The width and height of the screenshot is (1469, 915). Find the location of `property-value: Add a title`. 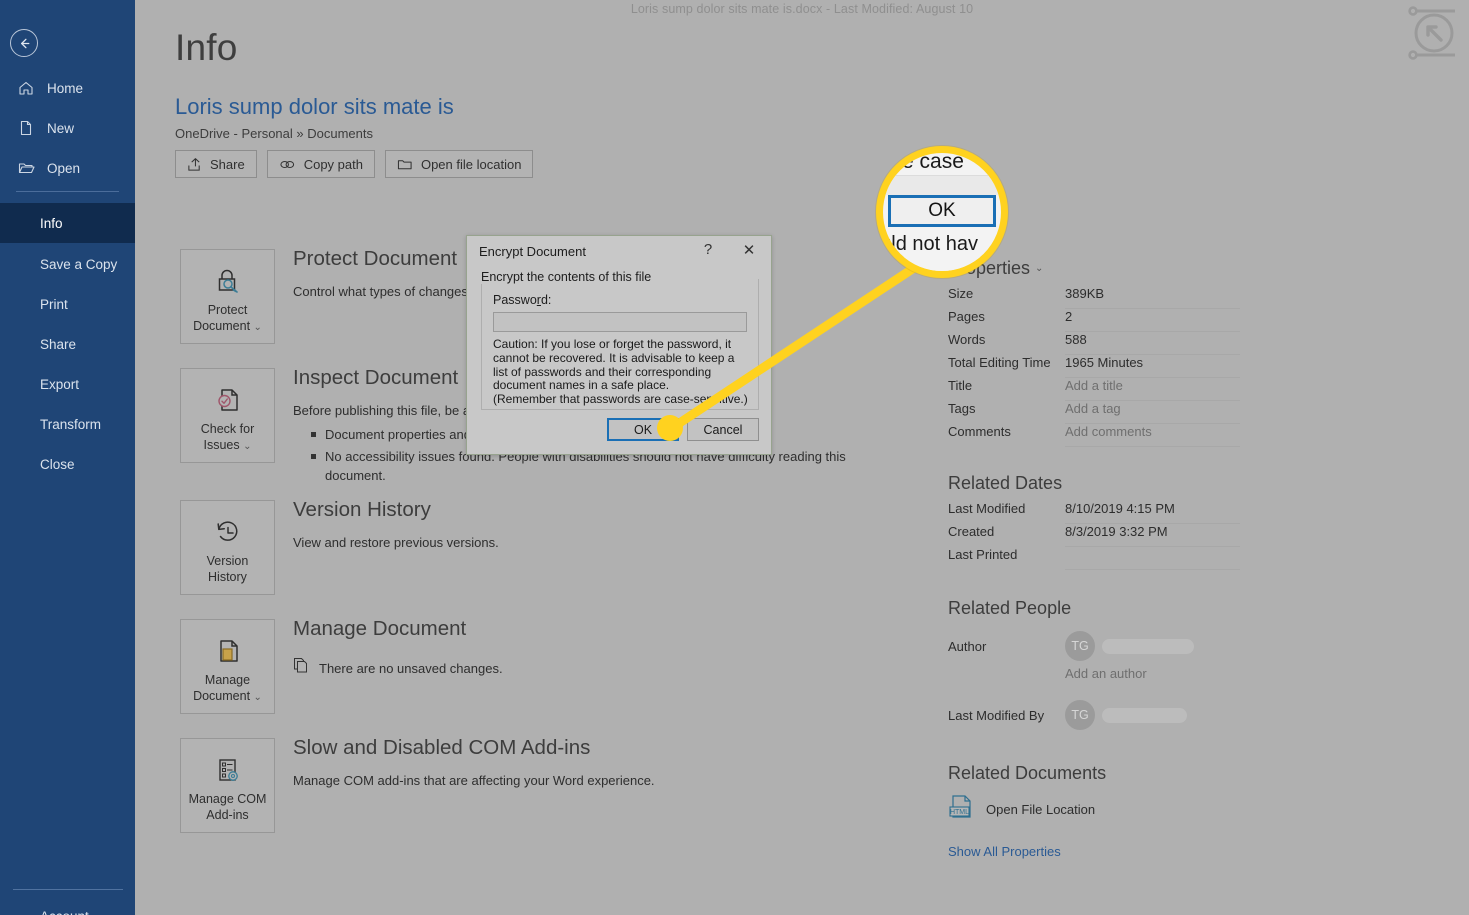

property-value: Add a title is located at coordinates (1094, 385).